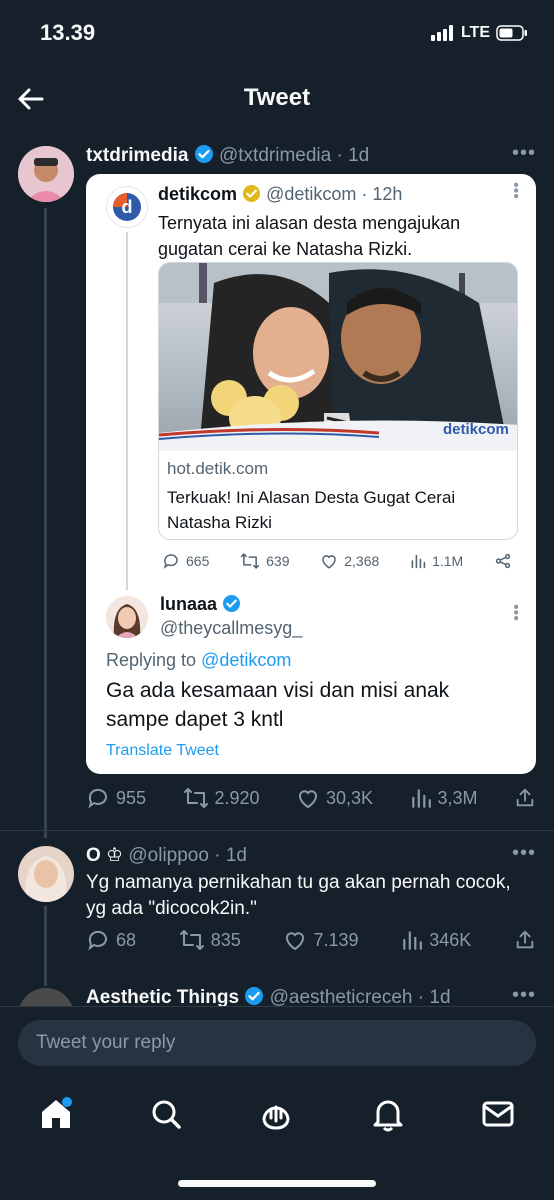 The width and height of the screenshot is (554, 1200). What do you see at coordinates (275, 155) in the screenshot?
I see `handle: @txtdrimedia` at bounding box center [275, 155].